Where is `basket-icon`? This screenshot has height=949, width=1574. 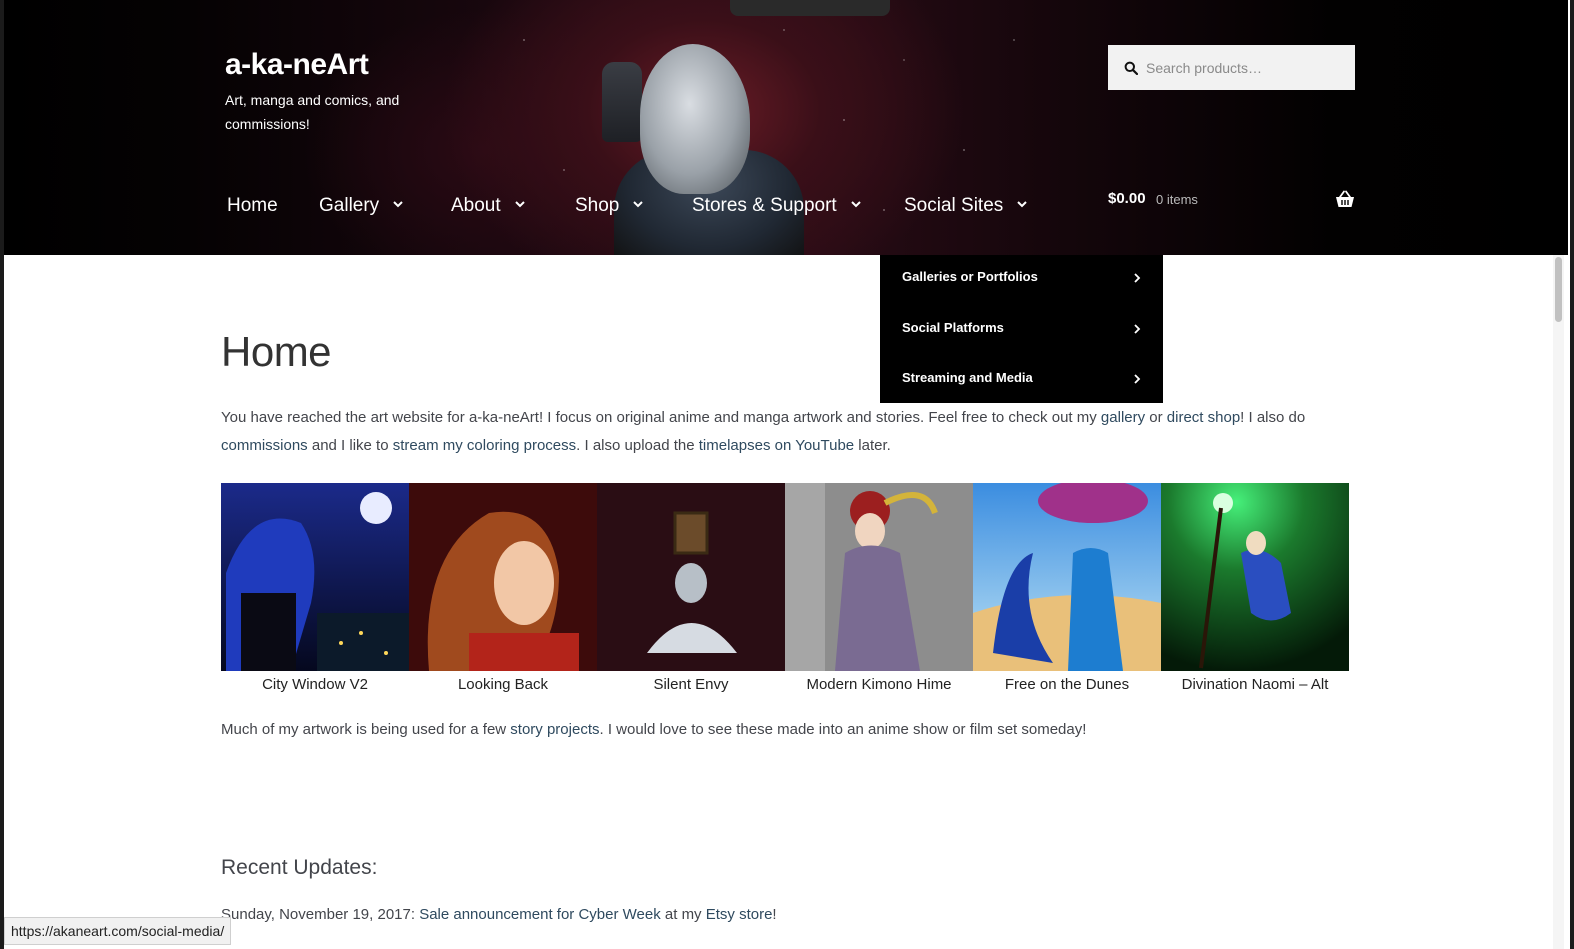 basket-icon is located at coordinates (1345, 198).